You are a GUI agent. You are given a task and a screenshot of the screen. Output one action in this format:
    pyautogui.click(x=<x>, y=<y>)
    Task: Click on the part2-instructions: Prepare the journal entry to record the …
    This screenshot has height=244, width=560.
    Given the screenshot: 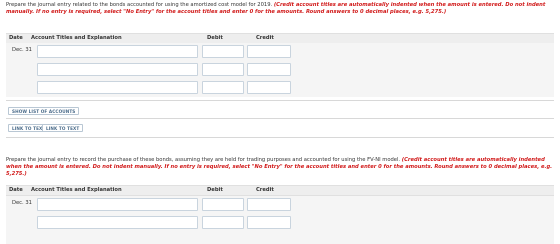 What is the action you would take?
    pyautogui.click(x=280, y=167)
    